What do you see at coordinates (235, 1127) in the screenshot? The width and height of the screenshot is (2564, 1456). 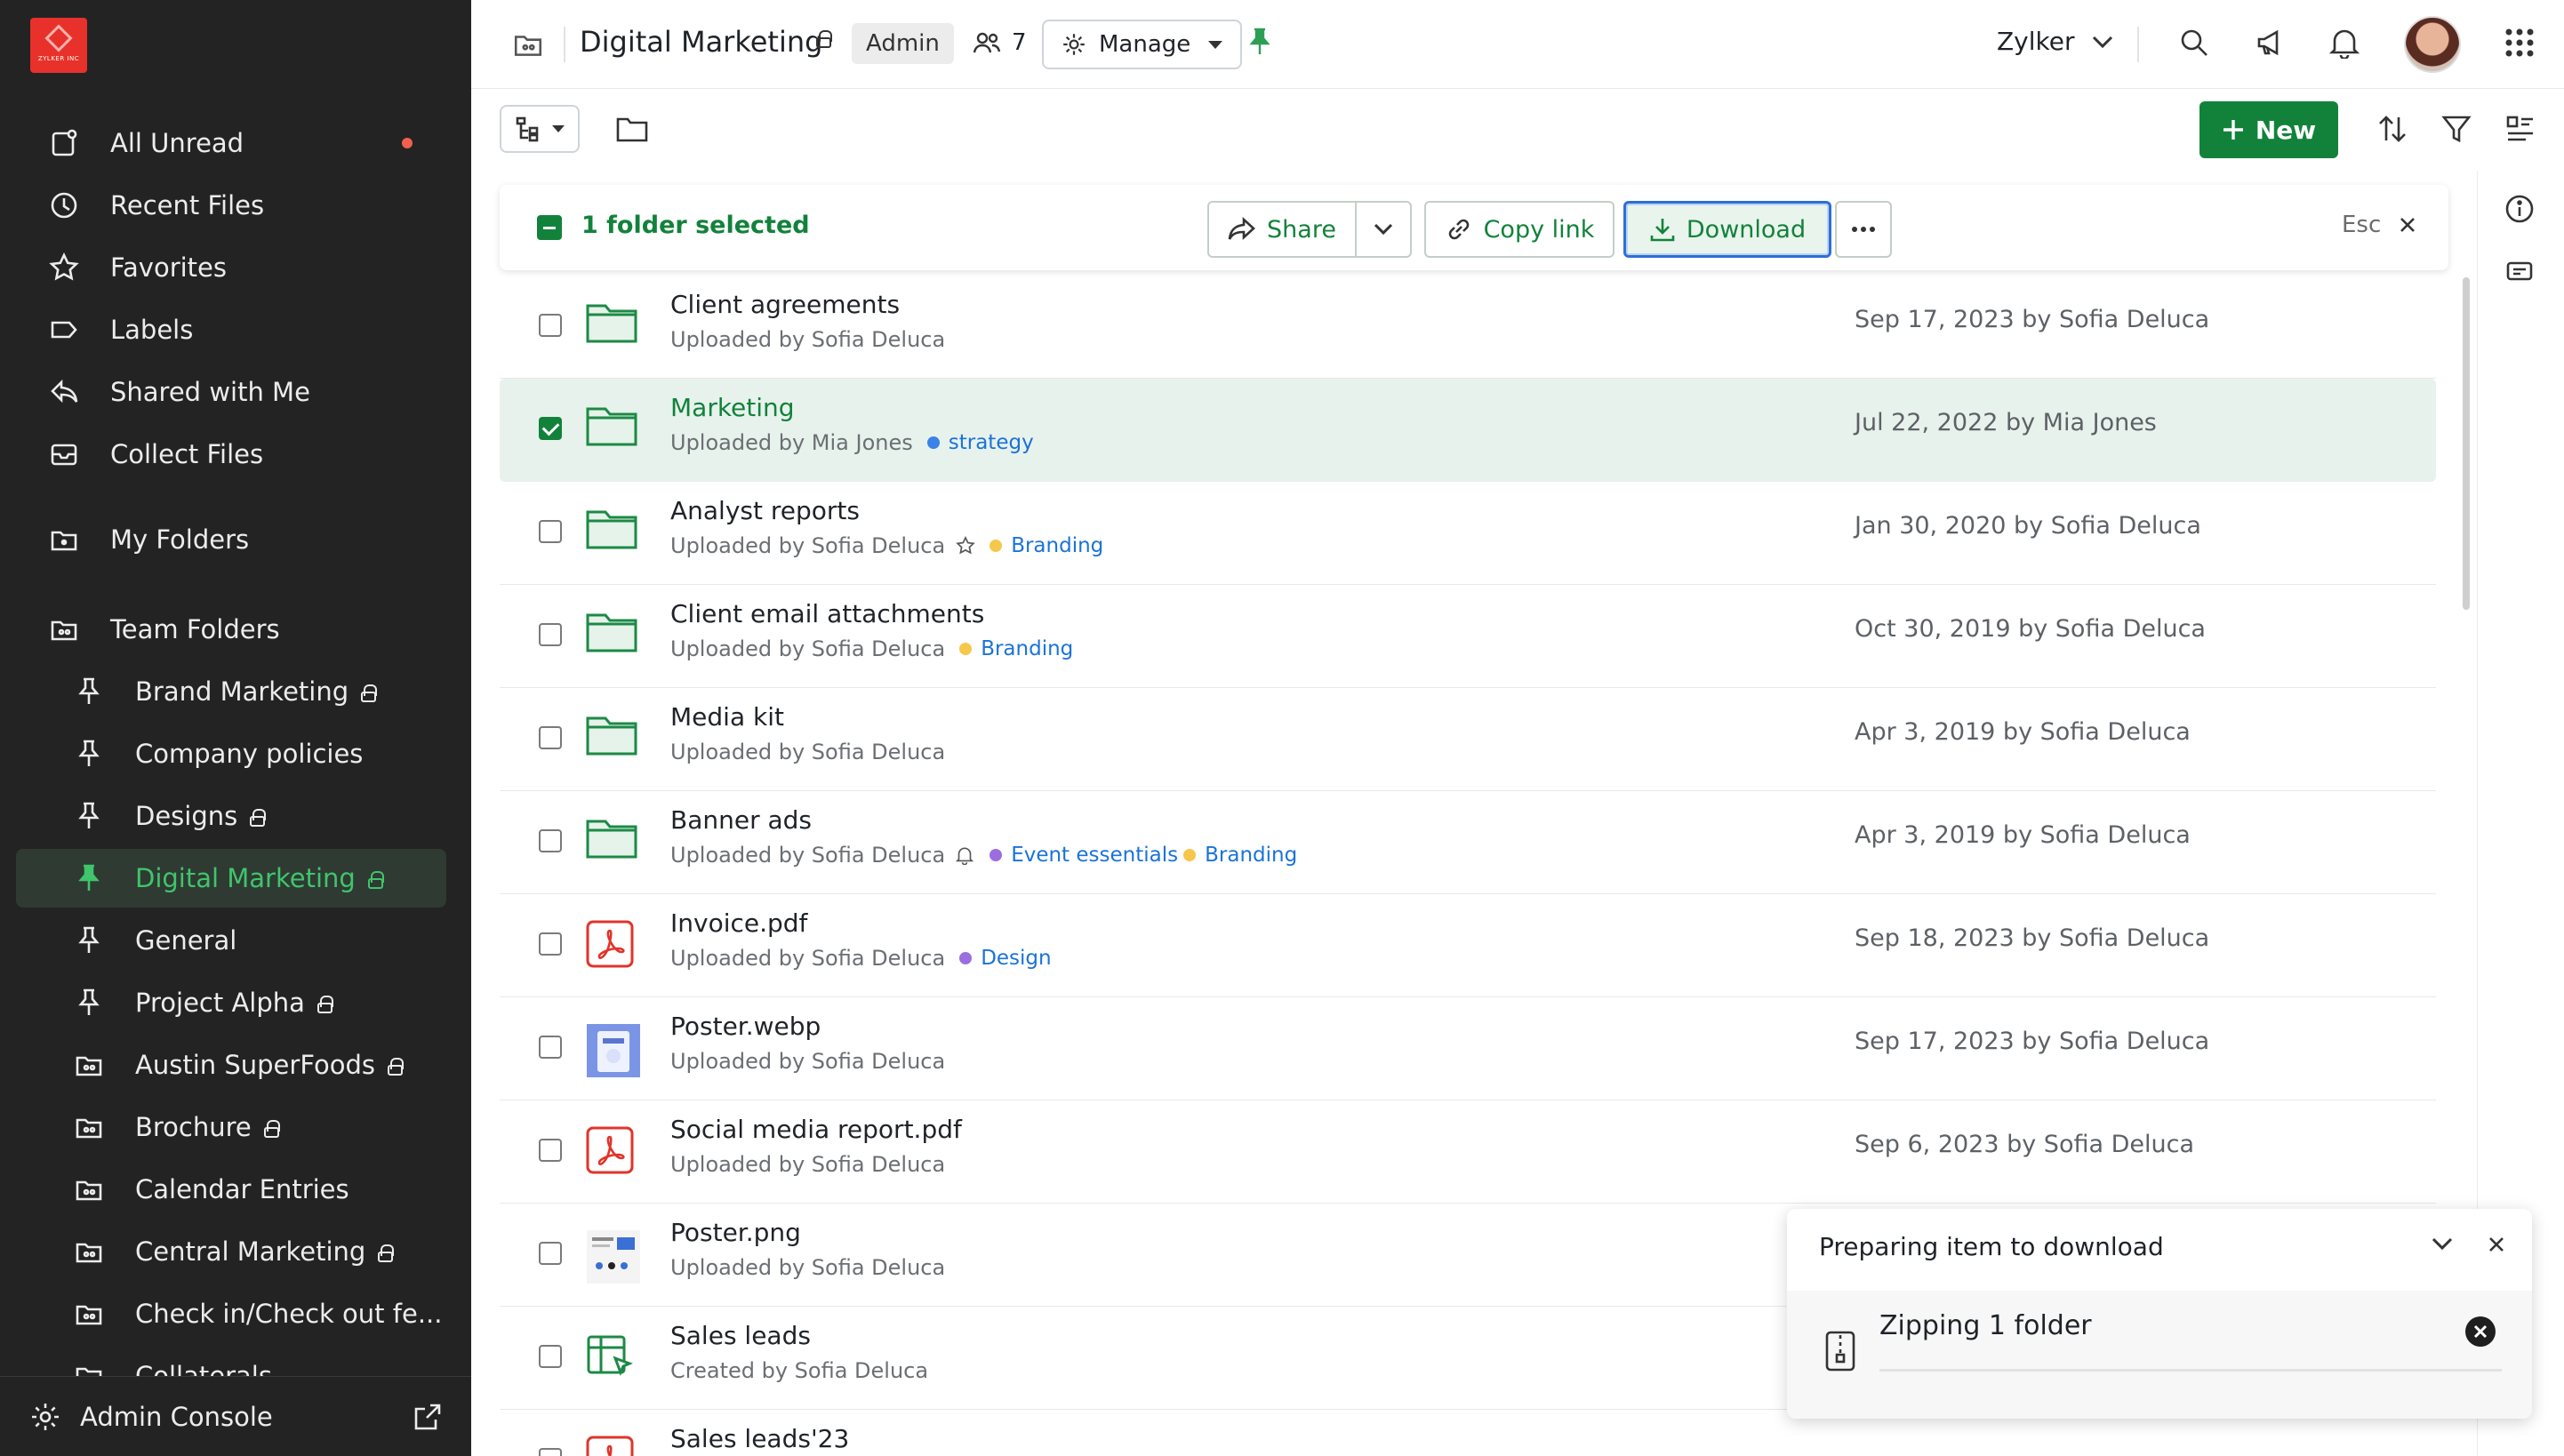 I see `sidebar-item-brochure: Brochure` at bounding box center [235, 1127].